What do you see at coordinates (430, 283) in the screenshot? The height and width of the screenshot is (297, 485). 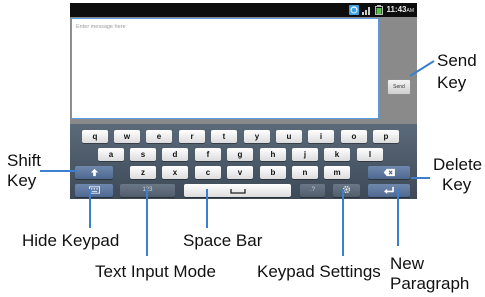 I see `new-paragraph-callout-line2: Paragraph` at bounding box center [430, 283].